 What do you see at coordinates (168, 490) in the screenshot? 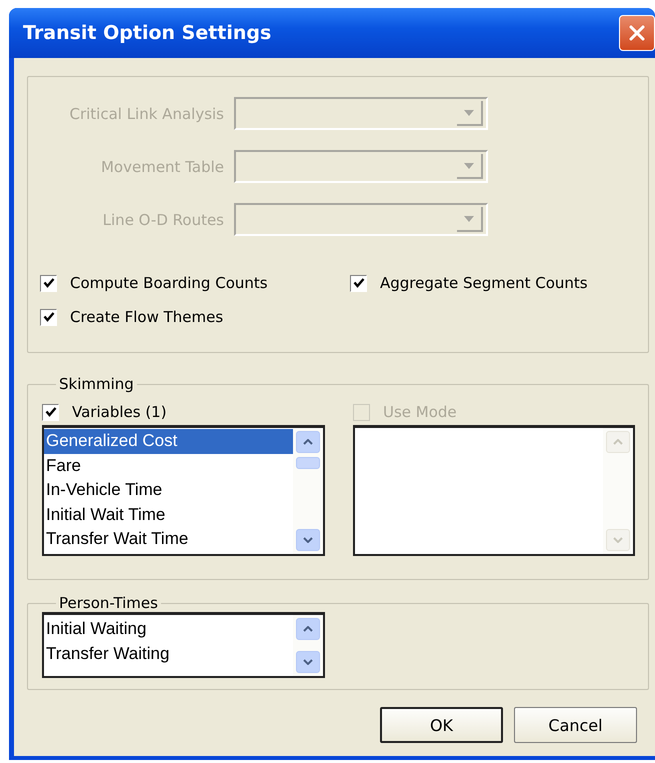
I see `list-item: In-Vehicle Time` at bounding box center [168, 490].